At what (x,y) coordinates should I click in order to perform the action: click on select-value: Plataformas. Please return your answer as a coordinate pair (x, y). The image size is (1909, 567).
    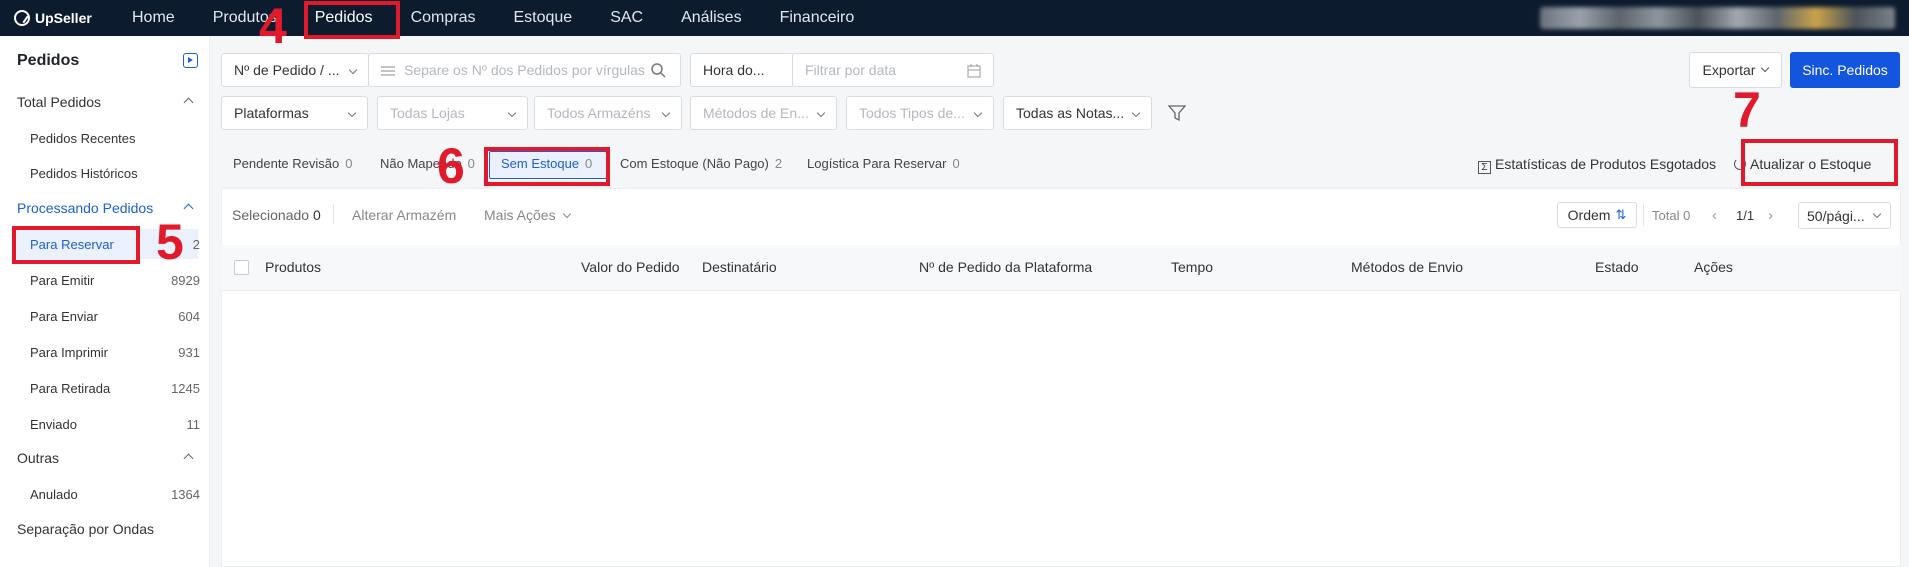
    Looking at the image, I should click on (271, 113).